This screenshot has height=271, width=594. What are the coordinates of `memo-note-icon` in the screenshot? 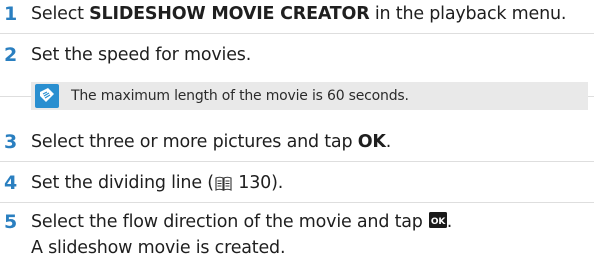 It's located at (47, 96).